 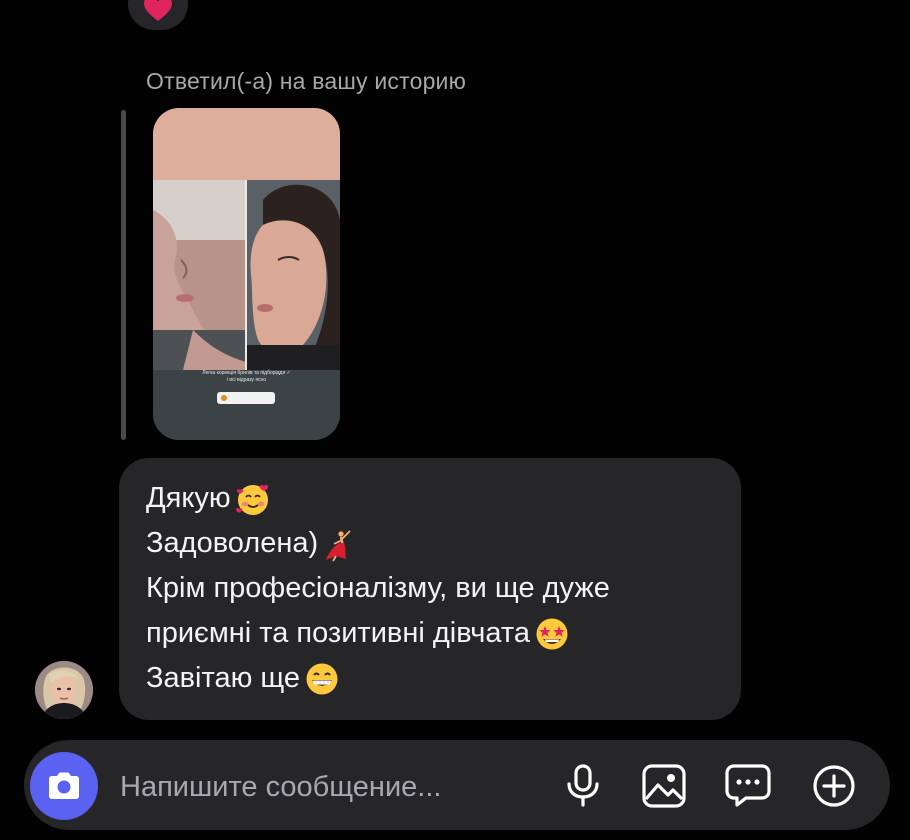 What do you see at coordinates (223, 678) in the screenshot?
I see `message-line-text: Завітаю ще` at bounding box center [223, 678].